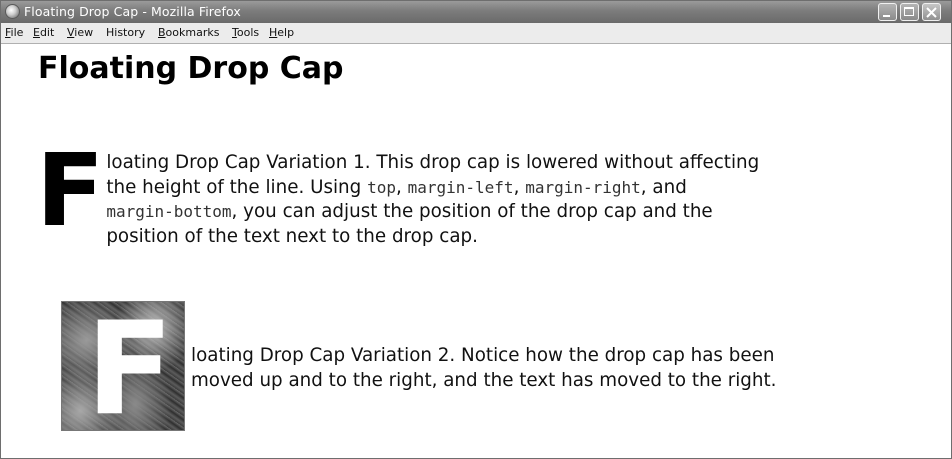 This screenshot has height=459, width=952. I want to click on menu-help: Help, so click(281, 32).